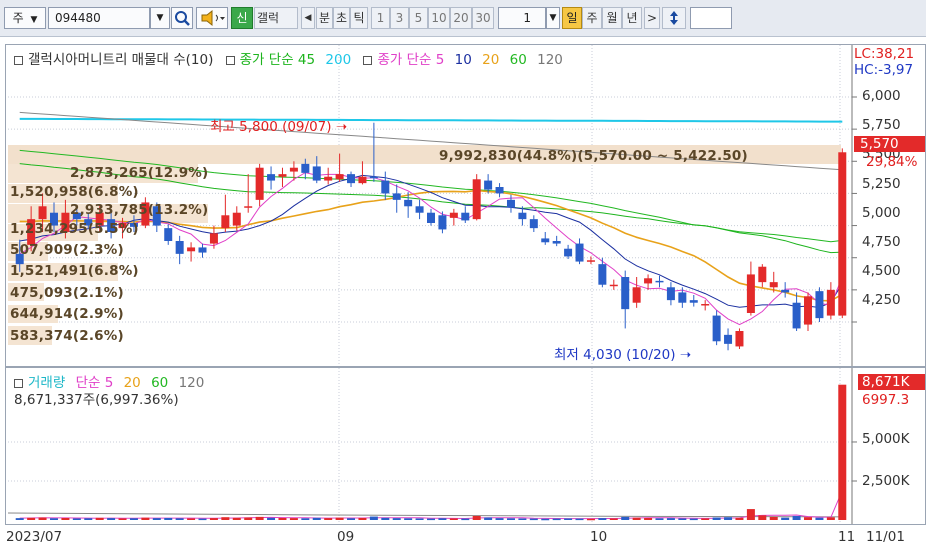 Image resolution: width=926 pixels, height=554 pixels. I want to click on period-second-button: 초, so click(341, 18).